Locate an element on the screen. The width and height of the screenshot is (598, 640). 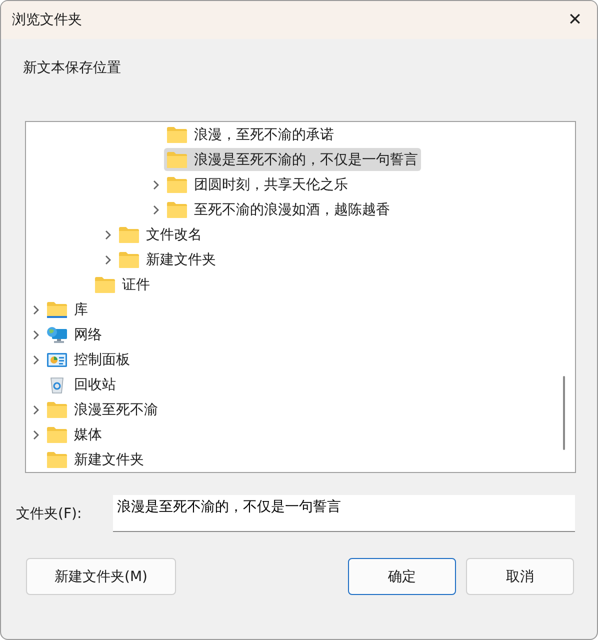
tree-item: 媒体 is located at coordinates (74, 434).